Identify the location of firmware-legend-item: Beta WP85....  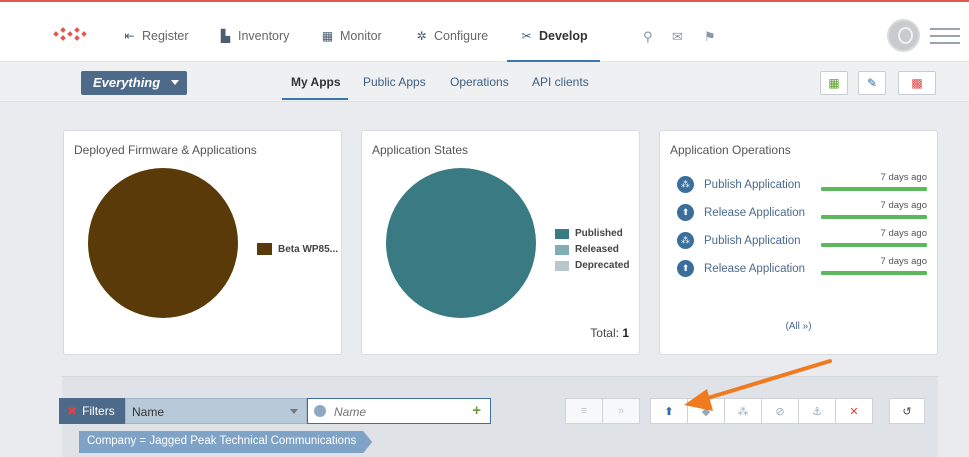
(297, 249).